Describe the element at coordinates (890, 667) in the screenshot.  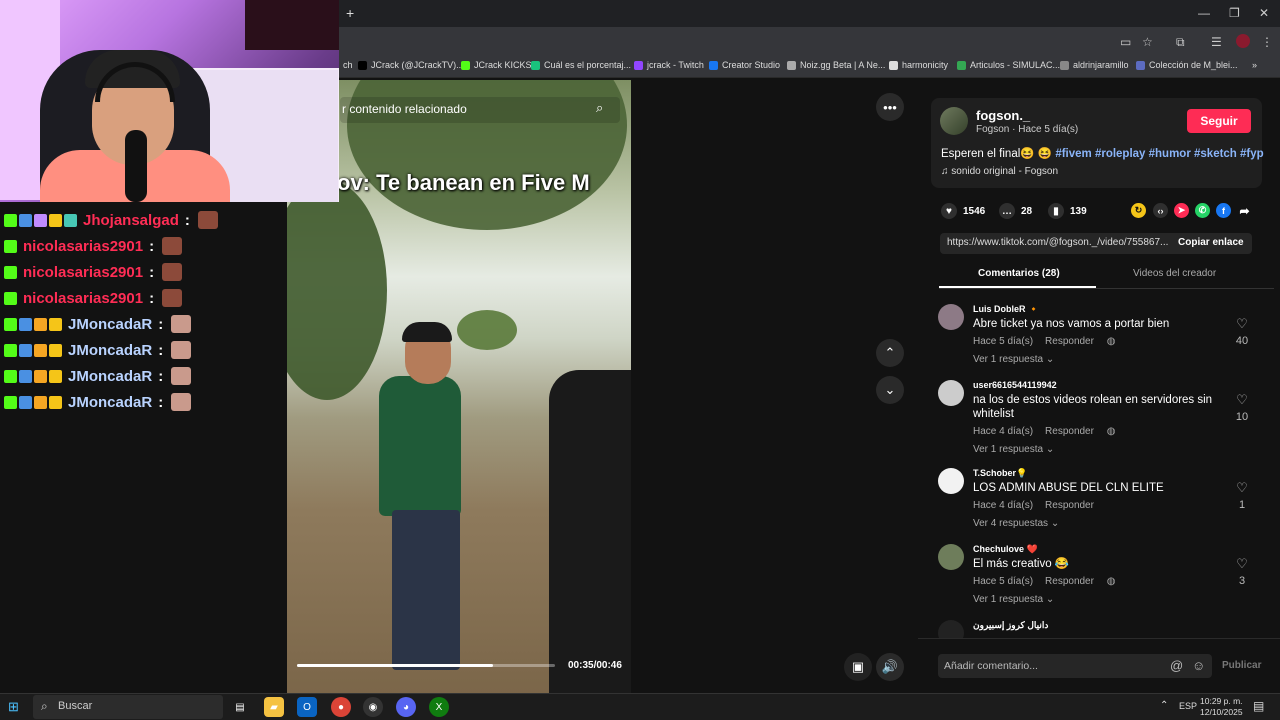
I see `volume-icon: 🔊` at that location.